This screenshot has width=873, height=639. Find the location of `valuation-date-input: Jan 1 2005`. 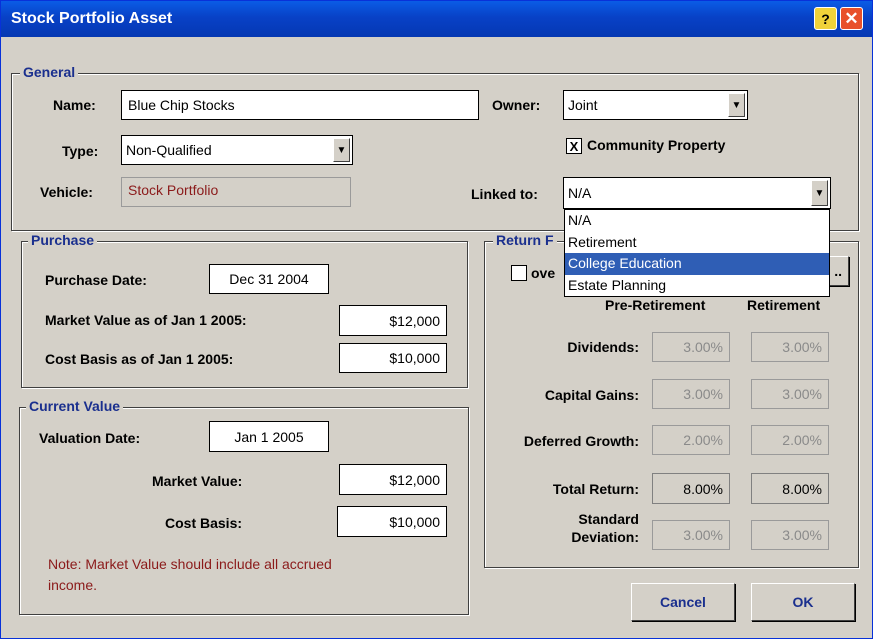

valuation-date-input: Jan 1 2005 is located at coordinates (269, 436).